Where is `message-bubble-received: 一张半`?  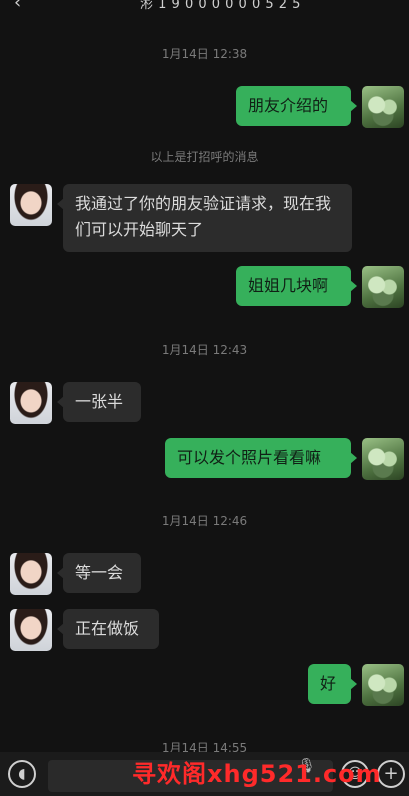 message-bubble-received: 一张半 is located at coordinates (99, 402).